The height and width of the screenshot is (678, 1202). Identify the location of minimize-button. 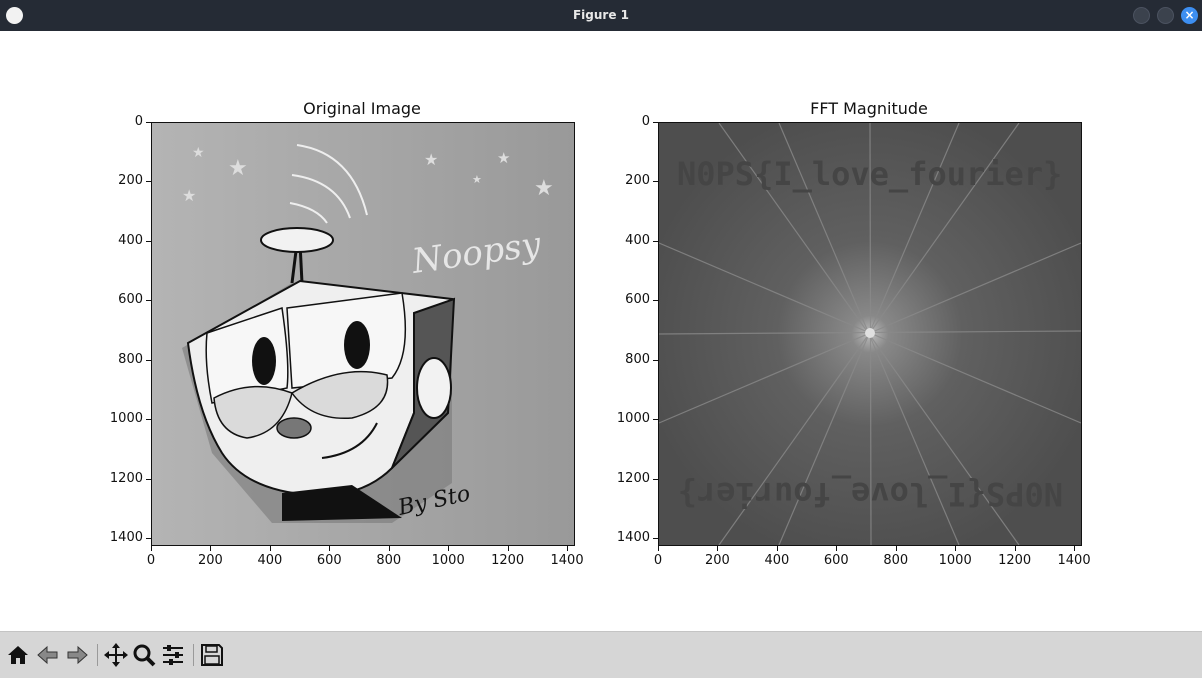
(1141, 15).